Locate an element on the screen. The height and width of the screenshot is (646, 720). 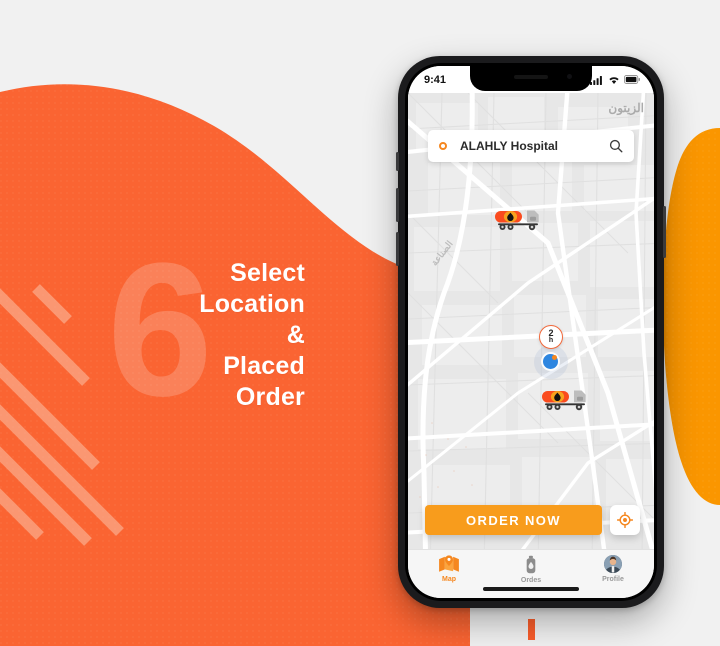
mute-switch is located at coordinates (397, 161).